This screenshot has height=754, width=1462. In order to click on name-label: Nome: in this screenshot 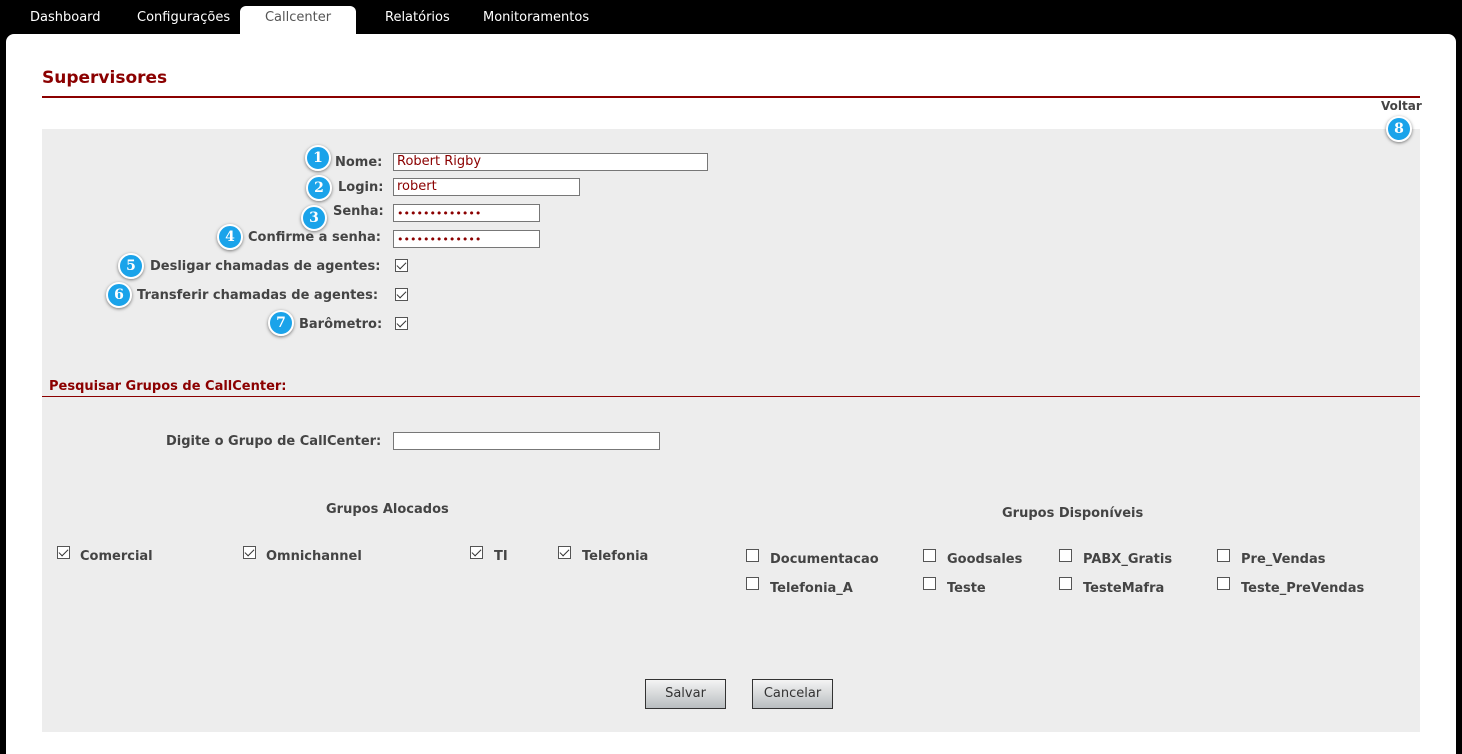, I will do `click(359, 162)`.